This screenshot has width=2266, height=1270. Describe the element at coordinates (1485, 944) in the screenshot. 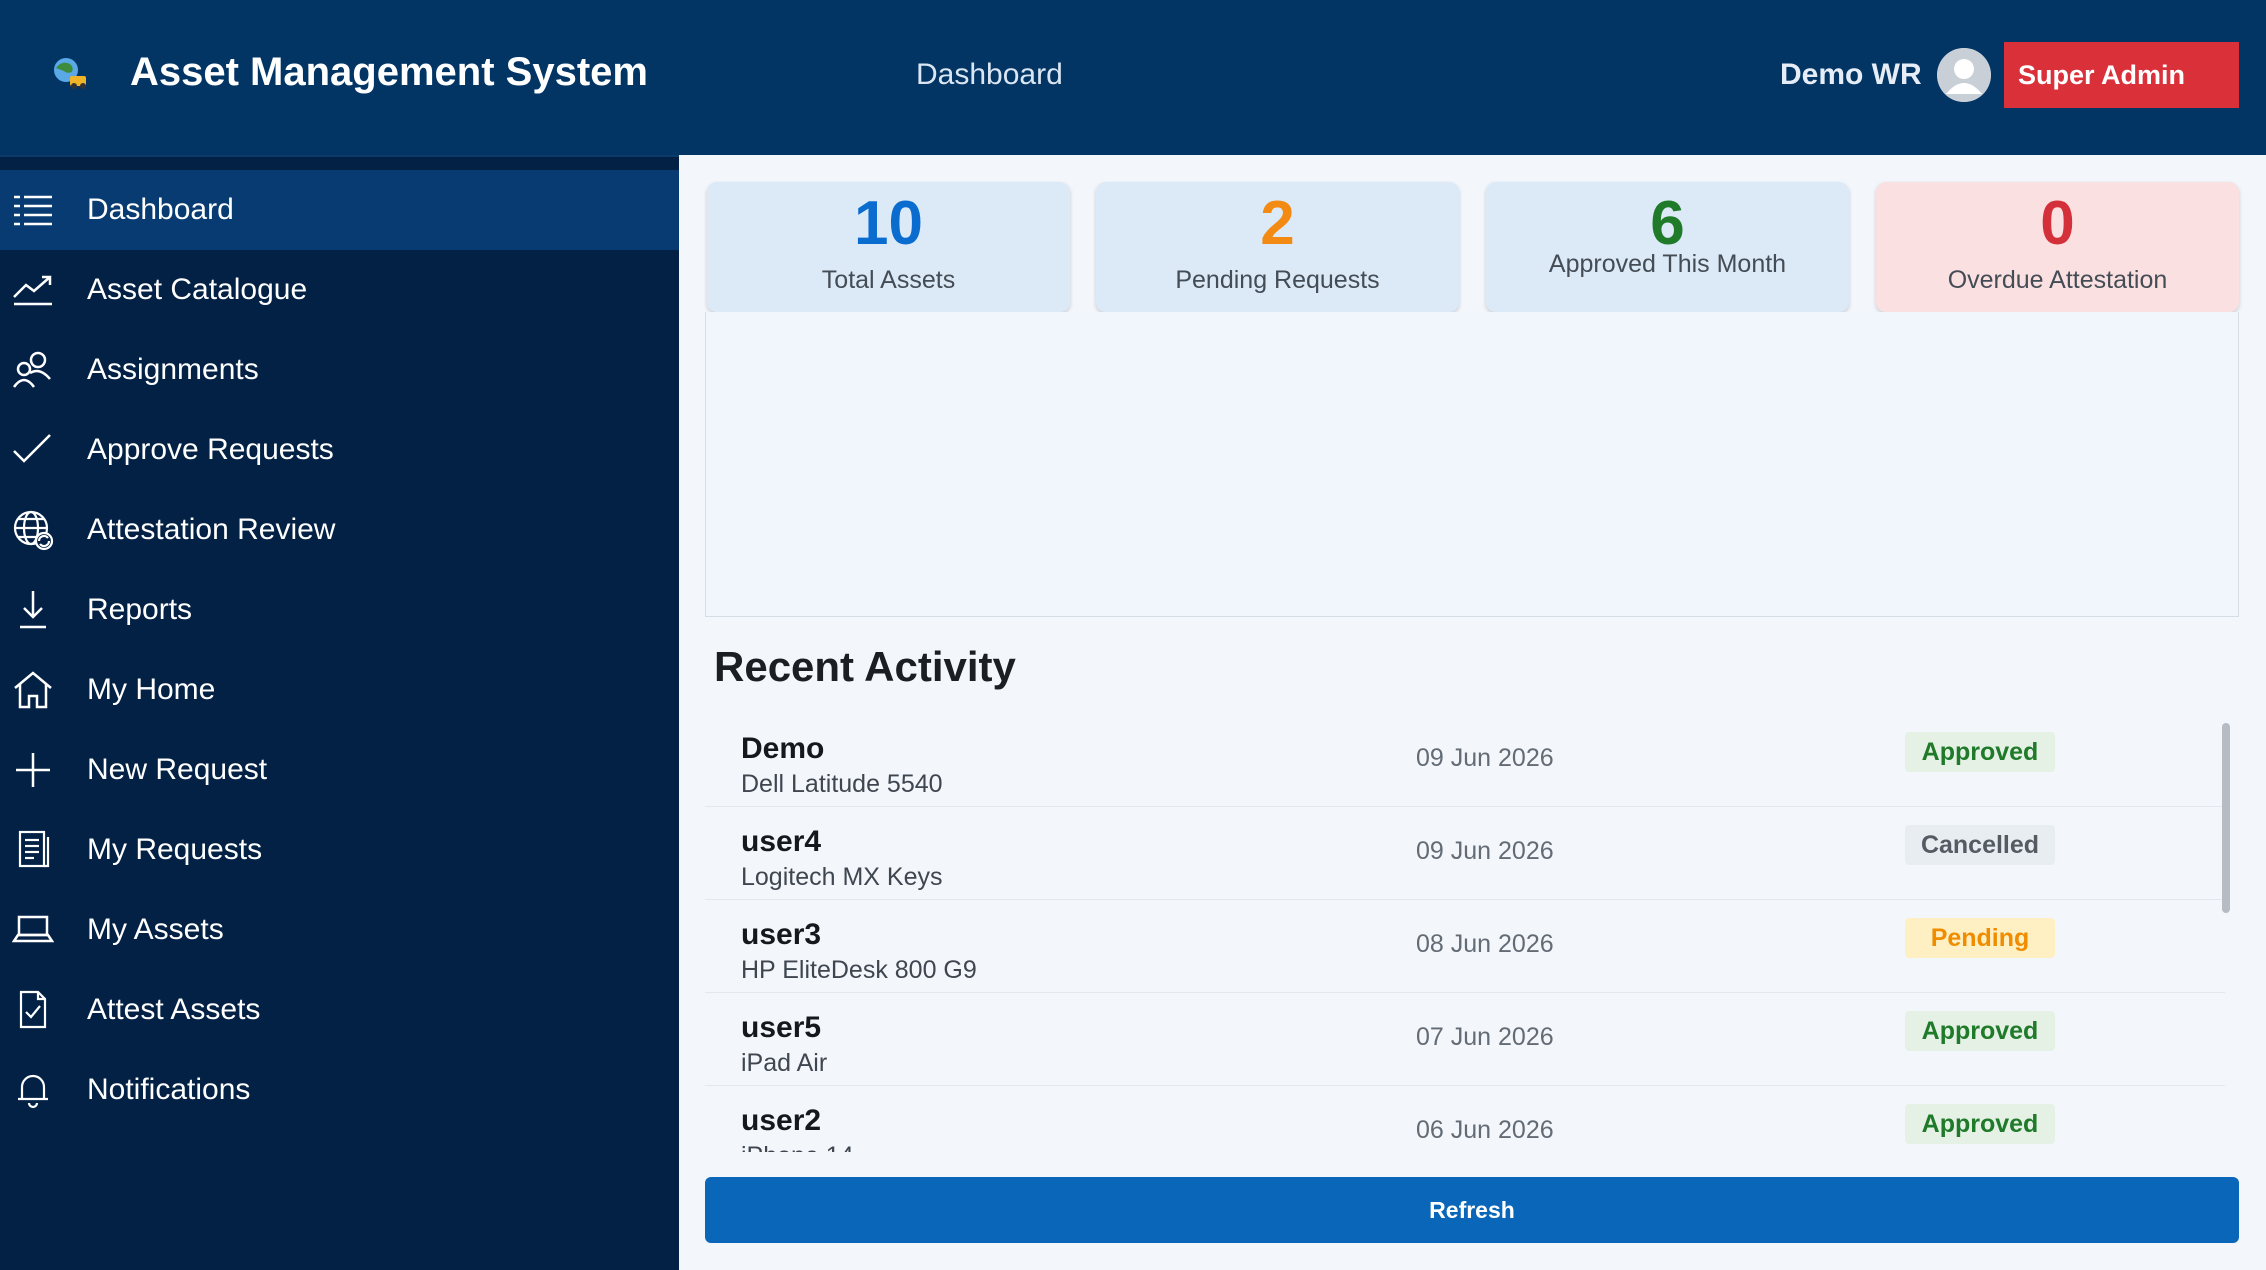

I see `activity-date: 08 Jun 2026` at that location.